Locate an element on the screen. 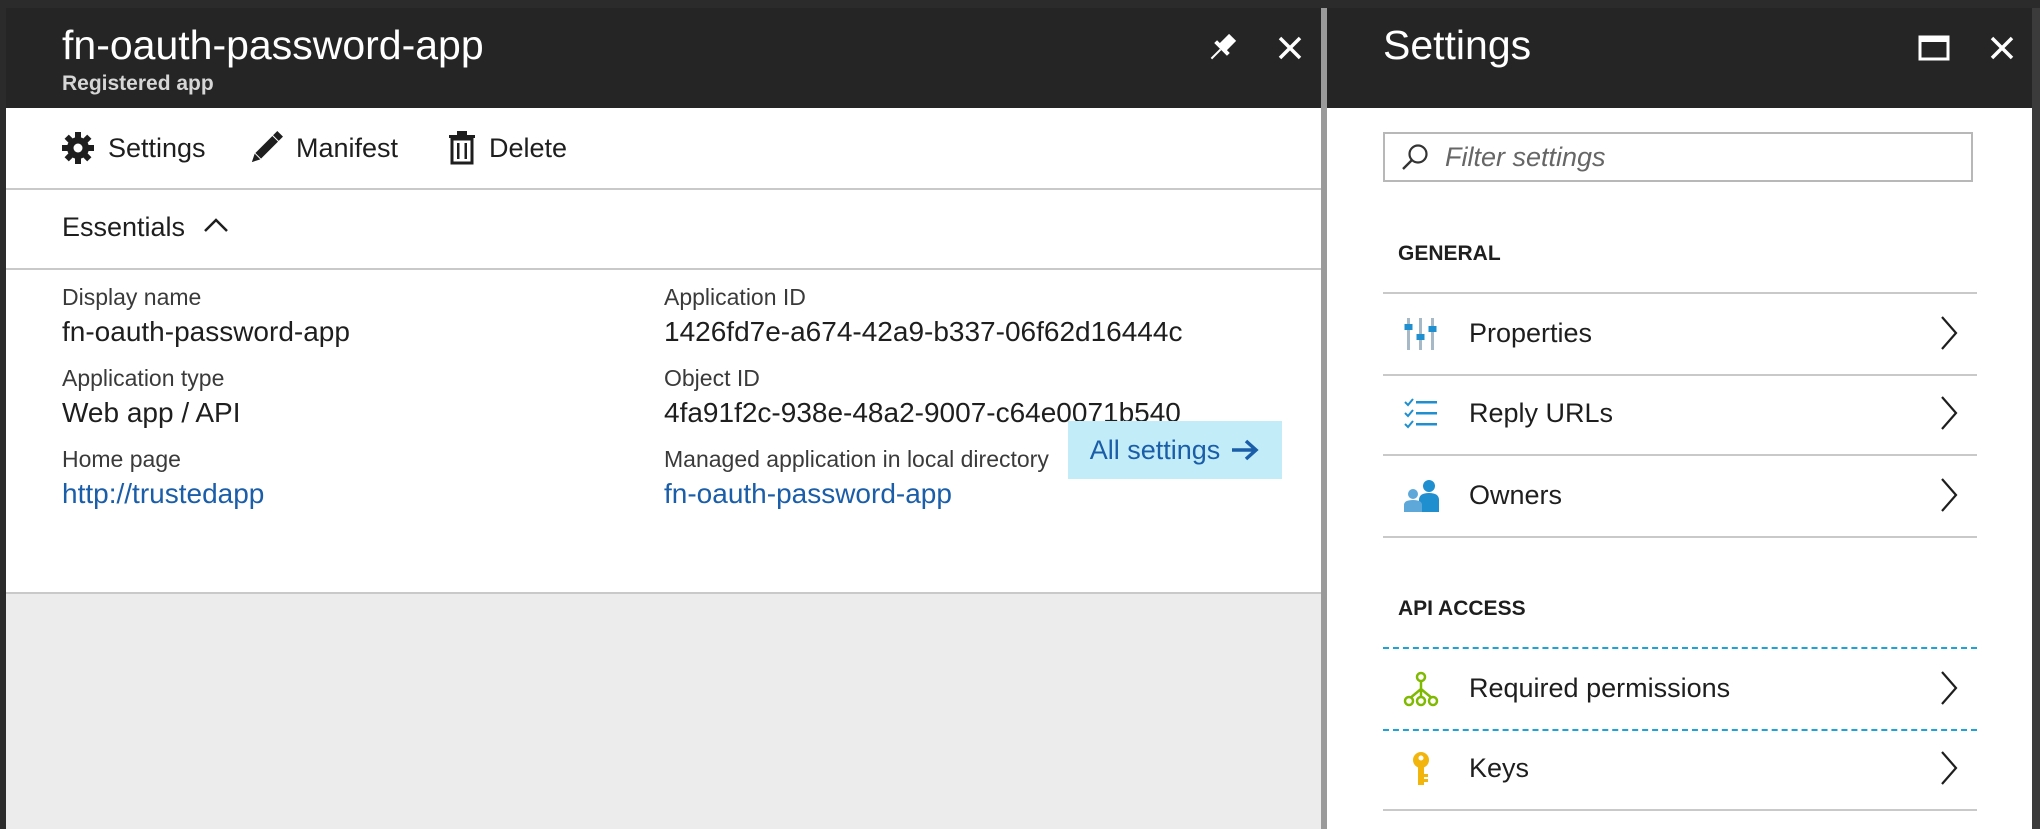  essentials-label: Essentials is located at coordinates (124, 227).